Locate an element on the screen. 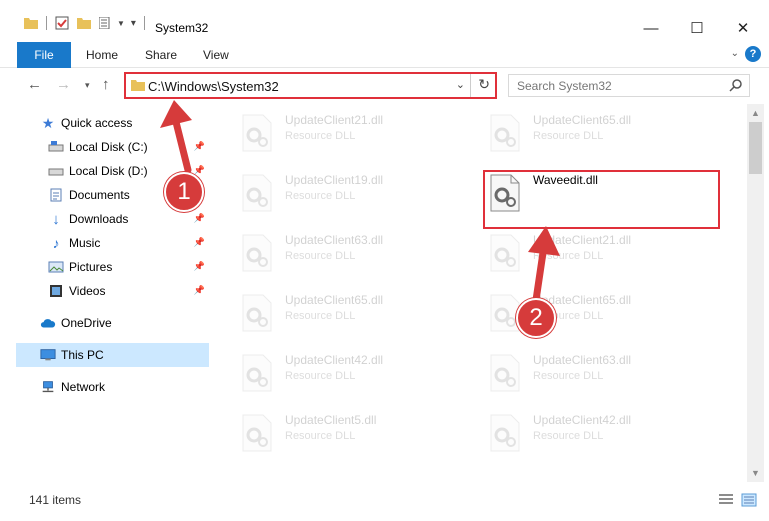 The height and width of the screenshot is (521, 769). sidebar-item-this-pc: This PC is located at coordinates (112, 355).